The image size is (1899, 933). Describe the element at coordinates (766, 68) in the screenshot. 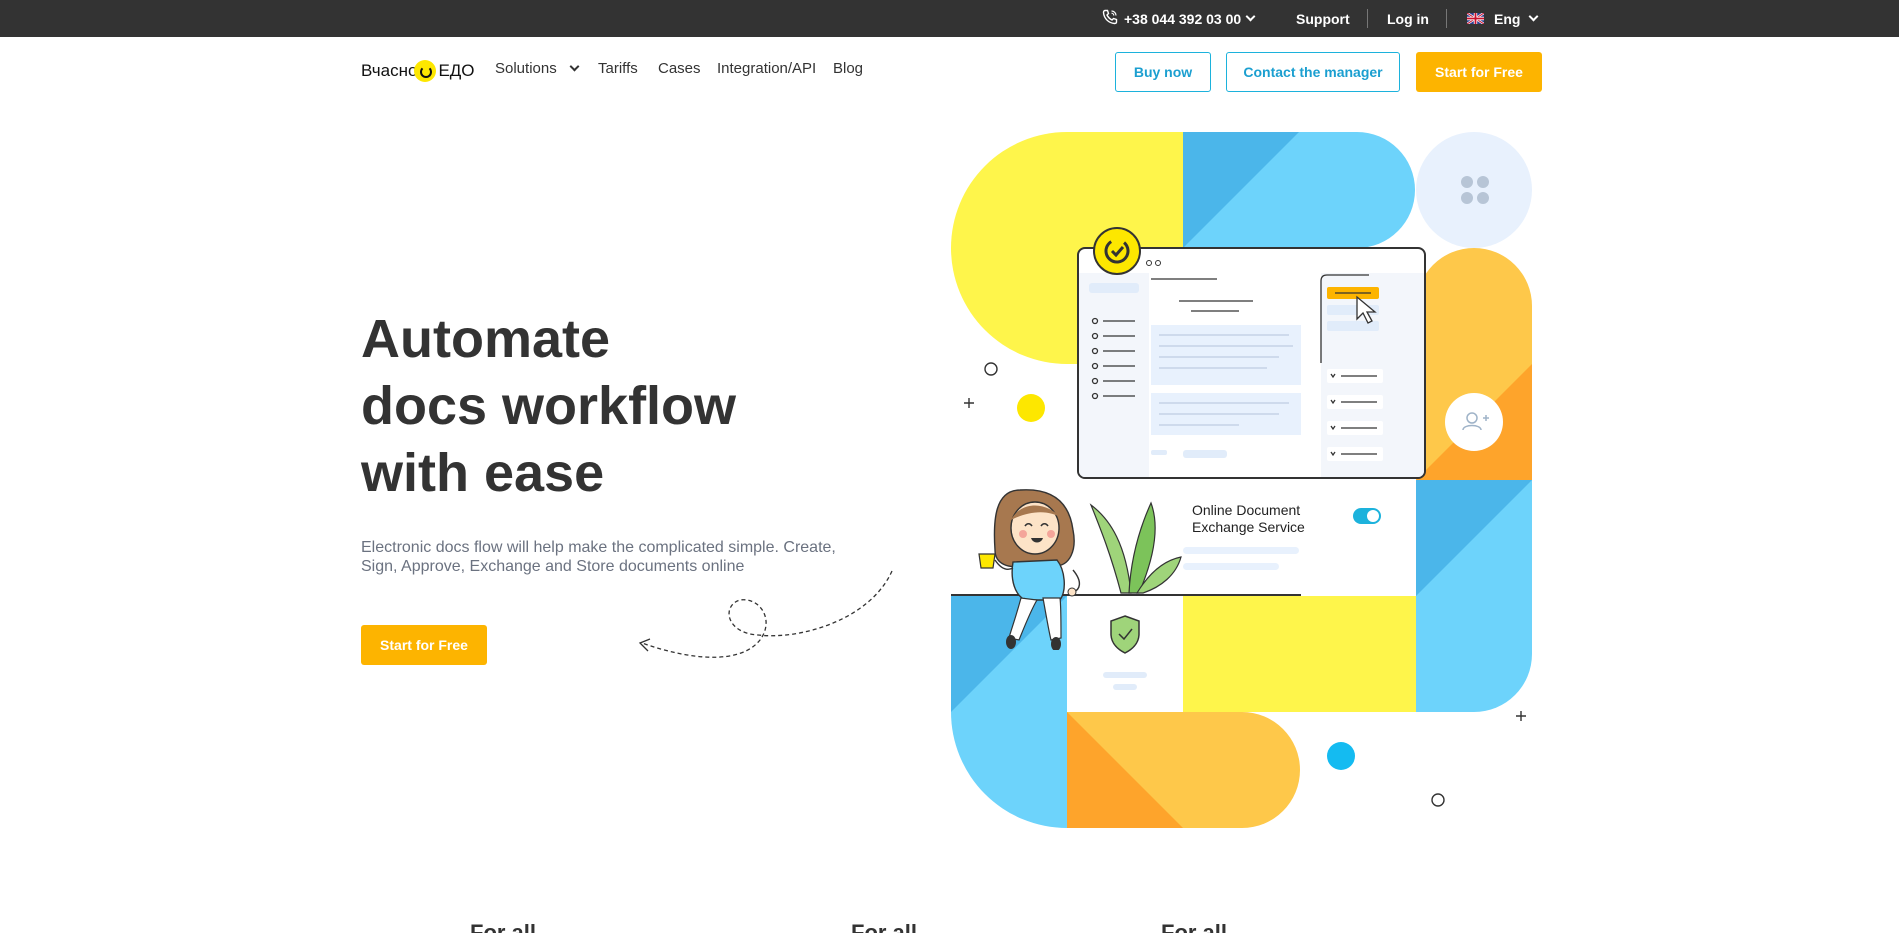

I see `nav-integration-api: Integration/API` at that location.